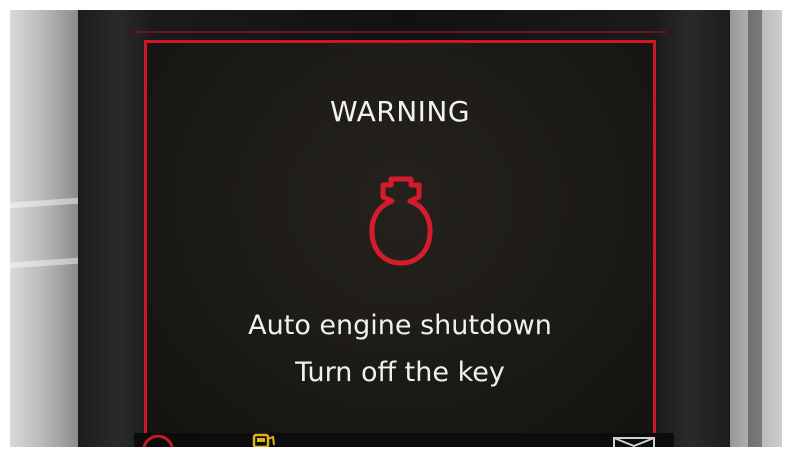 This screenshot has height=459, width=792. I want to click on tpms-icon, so click(158, 441).